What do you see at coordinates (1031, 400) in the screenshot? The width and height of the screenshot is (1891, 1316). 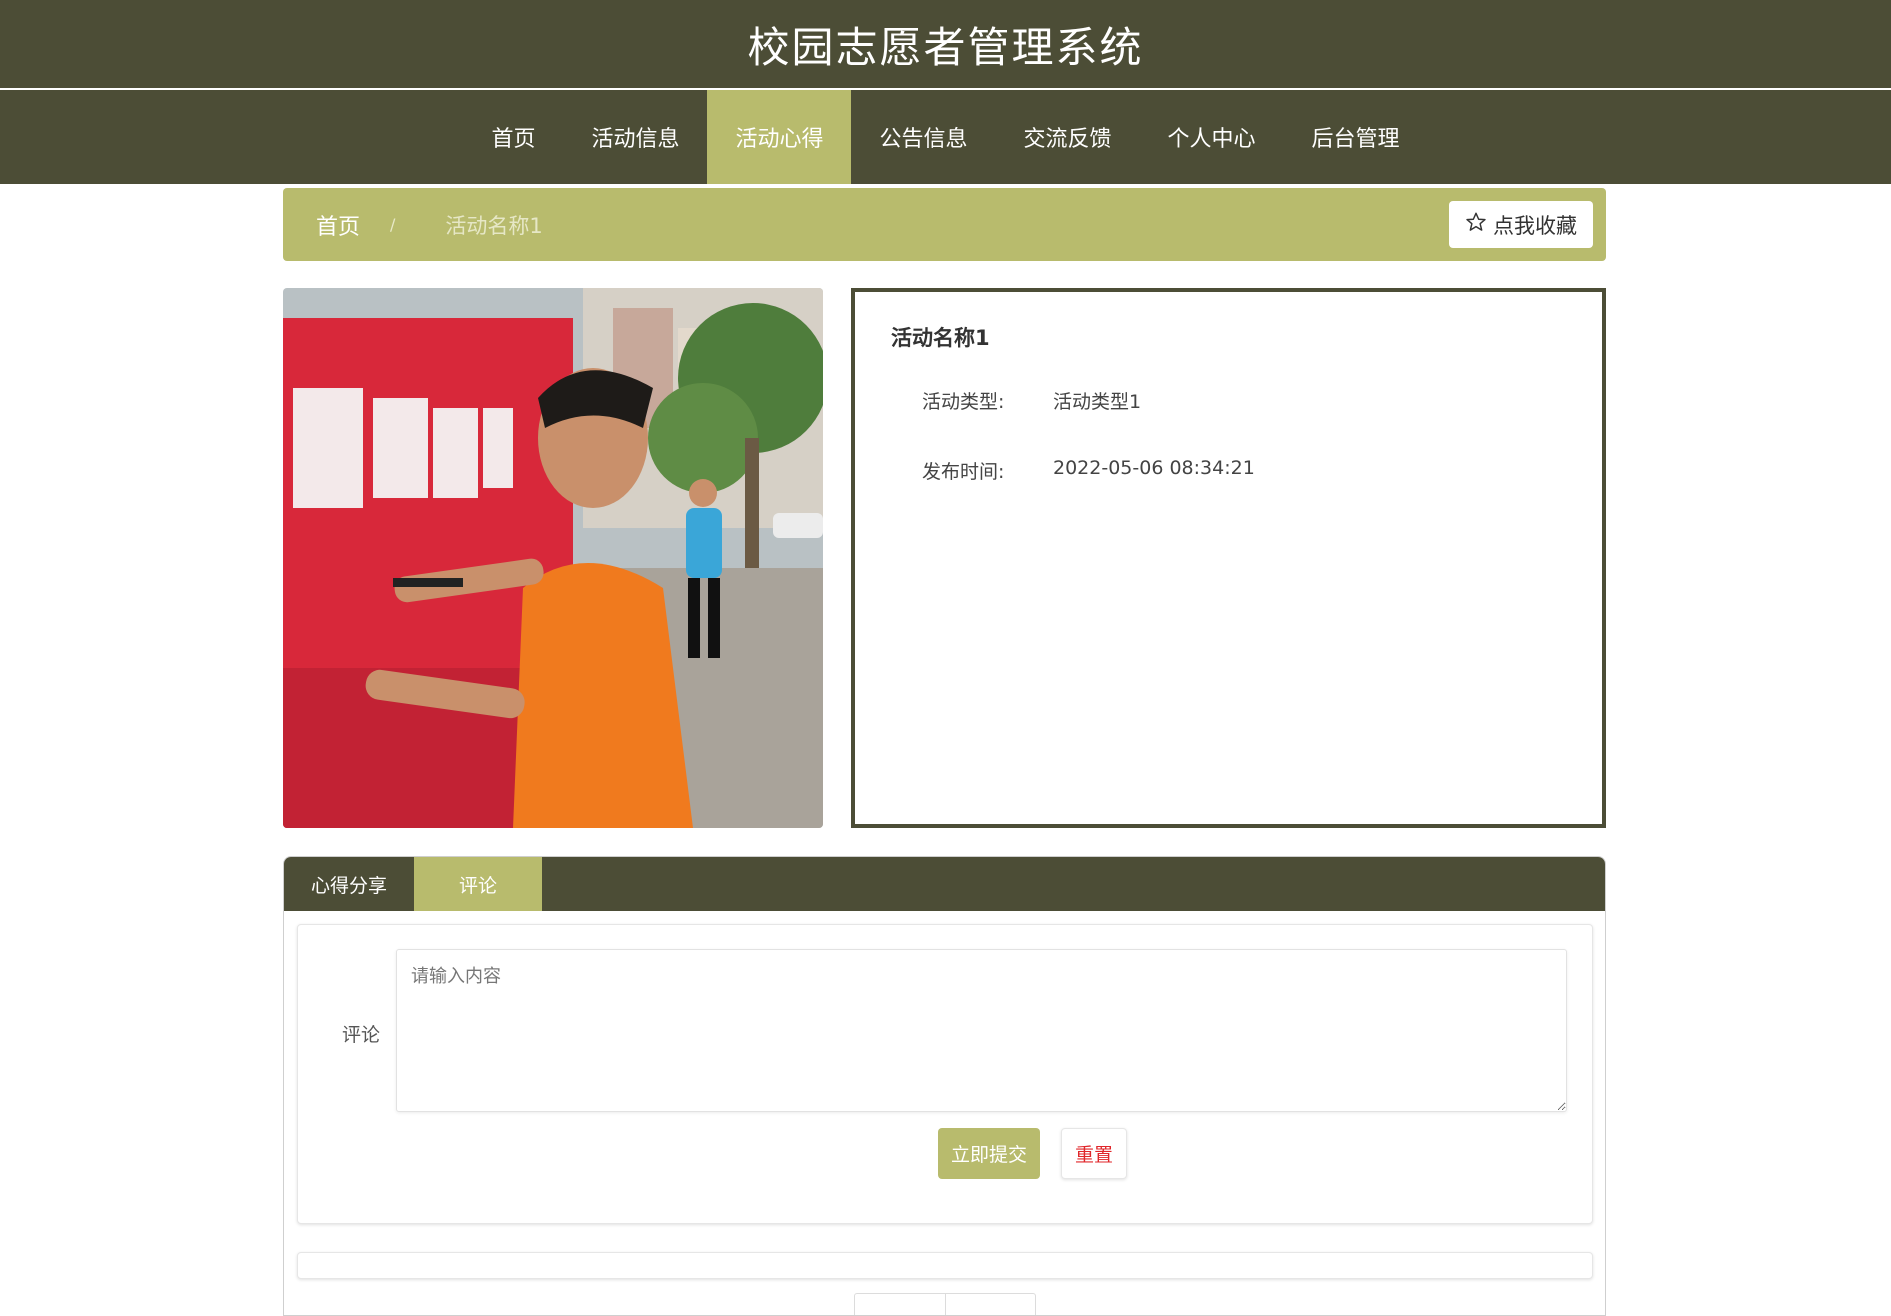 I see `activity-type-row: 活动类型: 活动类型1` at bounding box center [1031, 400].